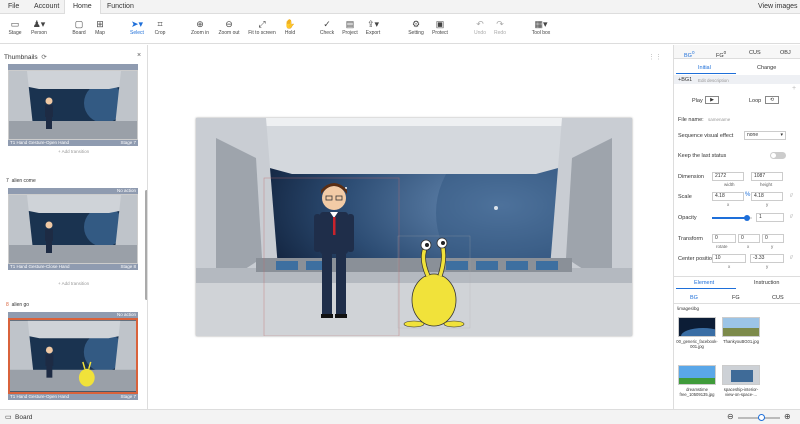 The height and width of the screenshot is (424, 800). What do you see at coordinates (100, 27) in the screenshot?
I see `map-button: ⊞ Map` at bounding box center [100, 27].